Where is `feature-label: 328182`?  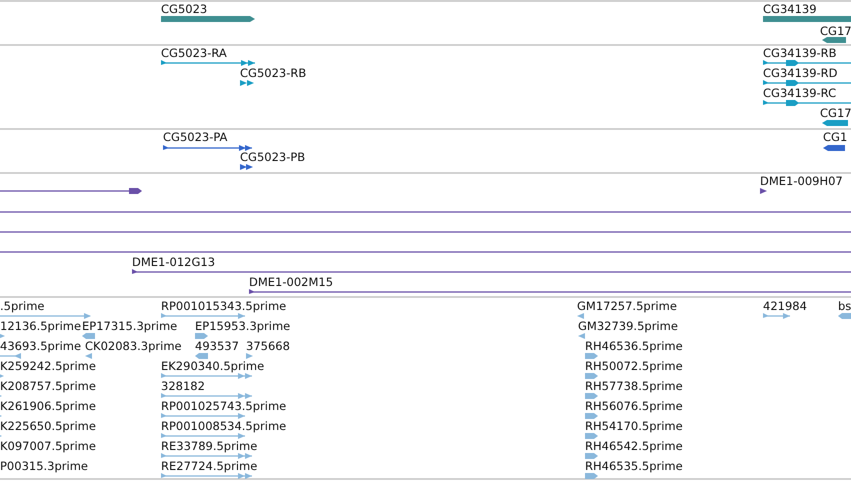 feature-label: 328182 is located at coordinates (183, 386).